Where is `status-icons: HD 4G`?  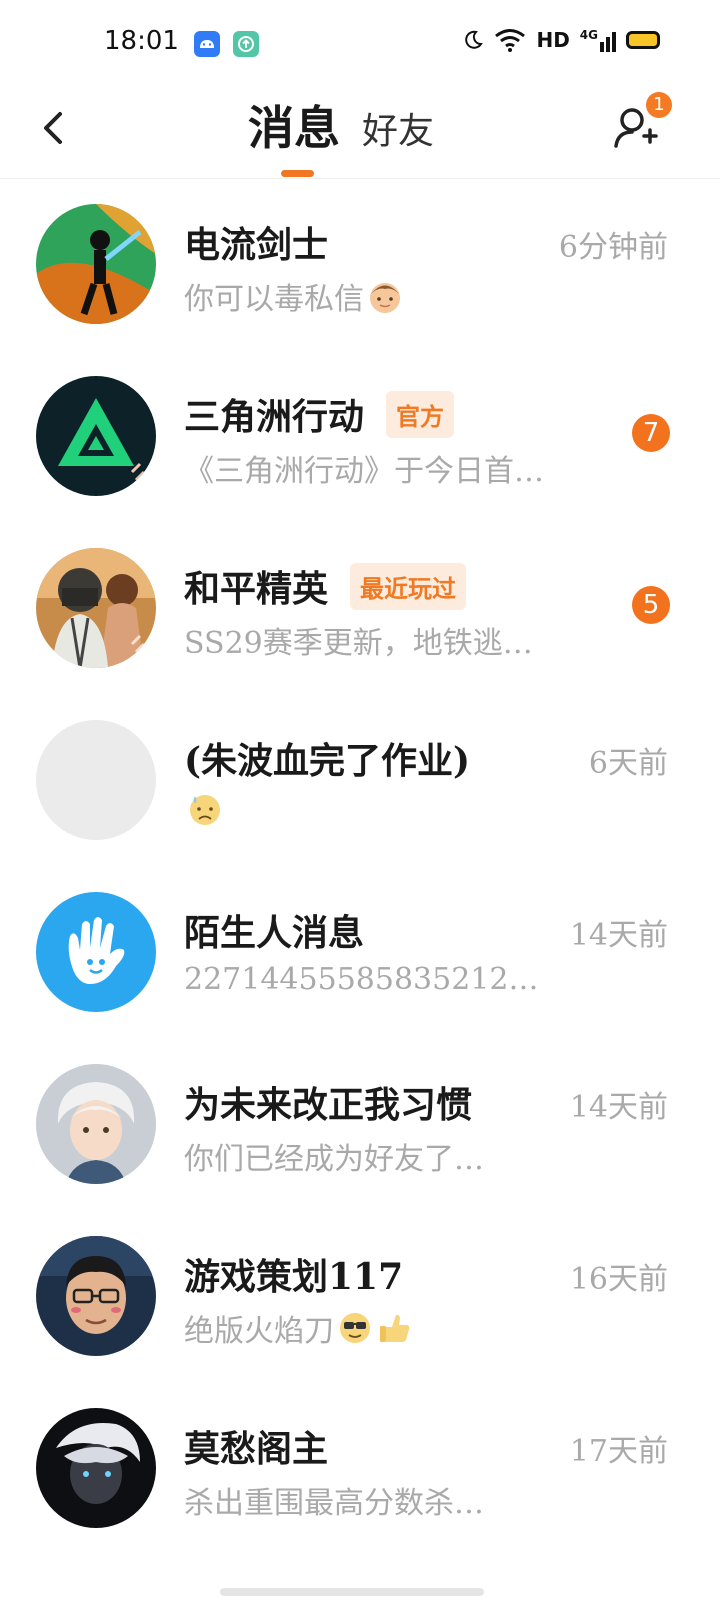
status-icons: HD 4G is located at coordinates (561, 40).